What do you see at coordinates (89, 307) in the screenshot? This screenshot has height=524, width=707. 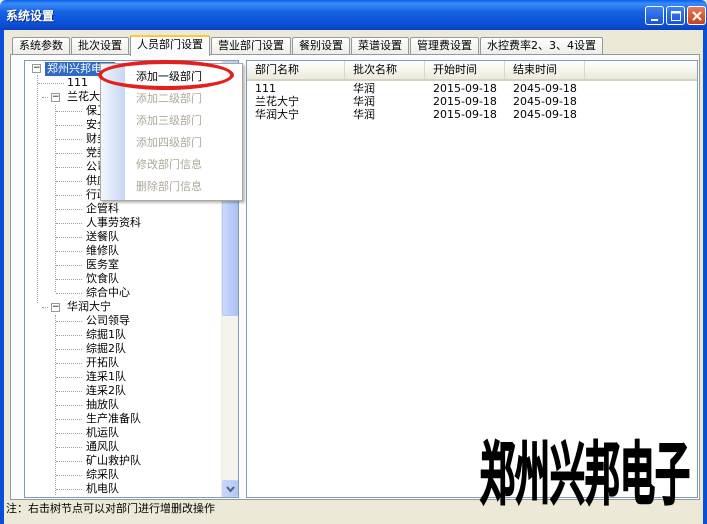 I see `tree-node: 华润大宁` at bounding box center [89, 307].